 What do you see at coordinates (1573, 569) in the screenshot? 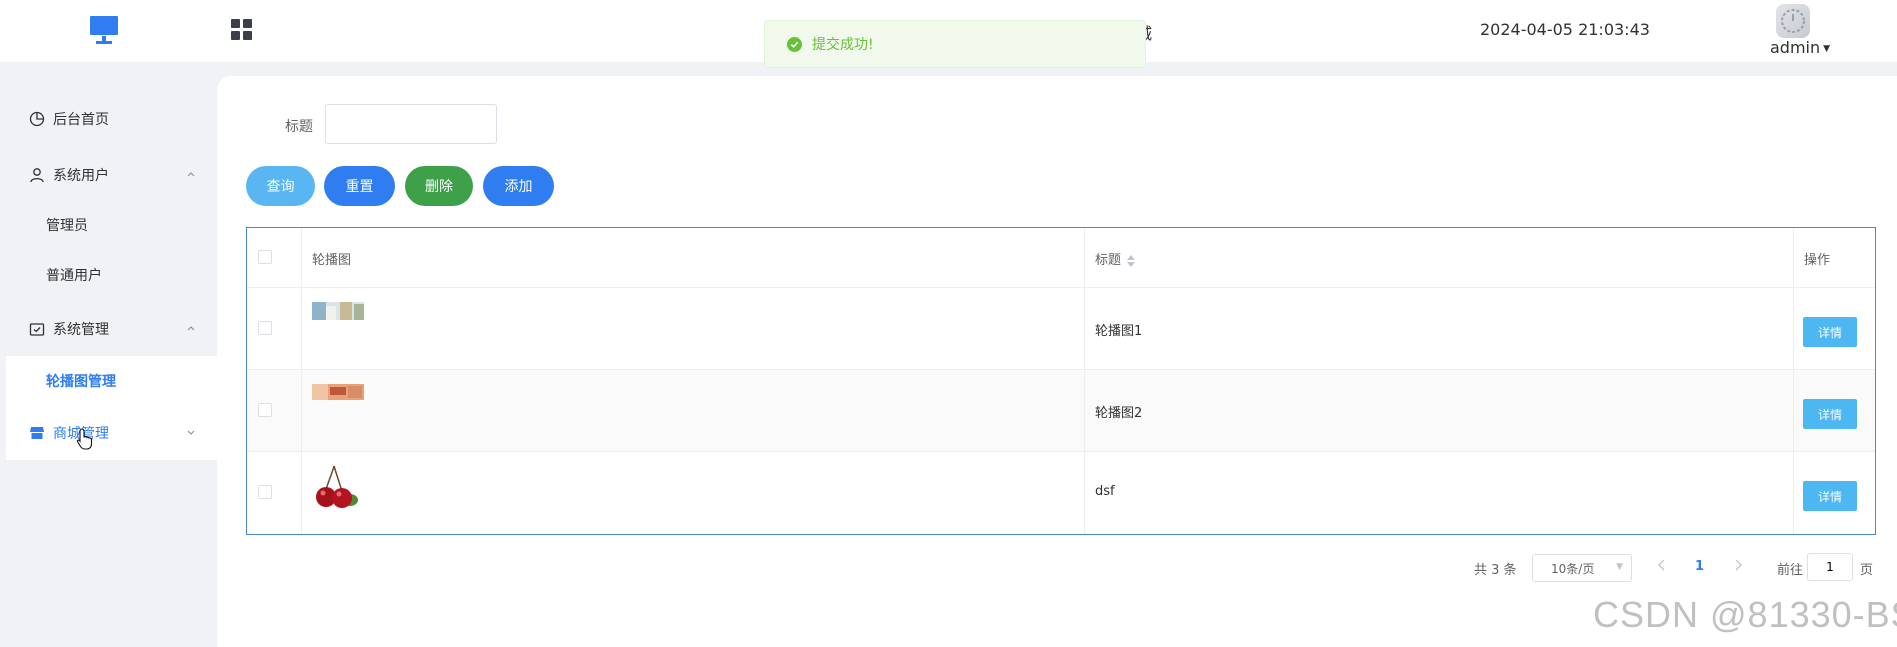
I see `page-size-value: 10条/页` at bounding box center [1573, 569].